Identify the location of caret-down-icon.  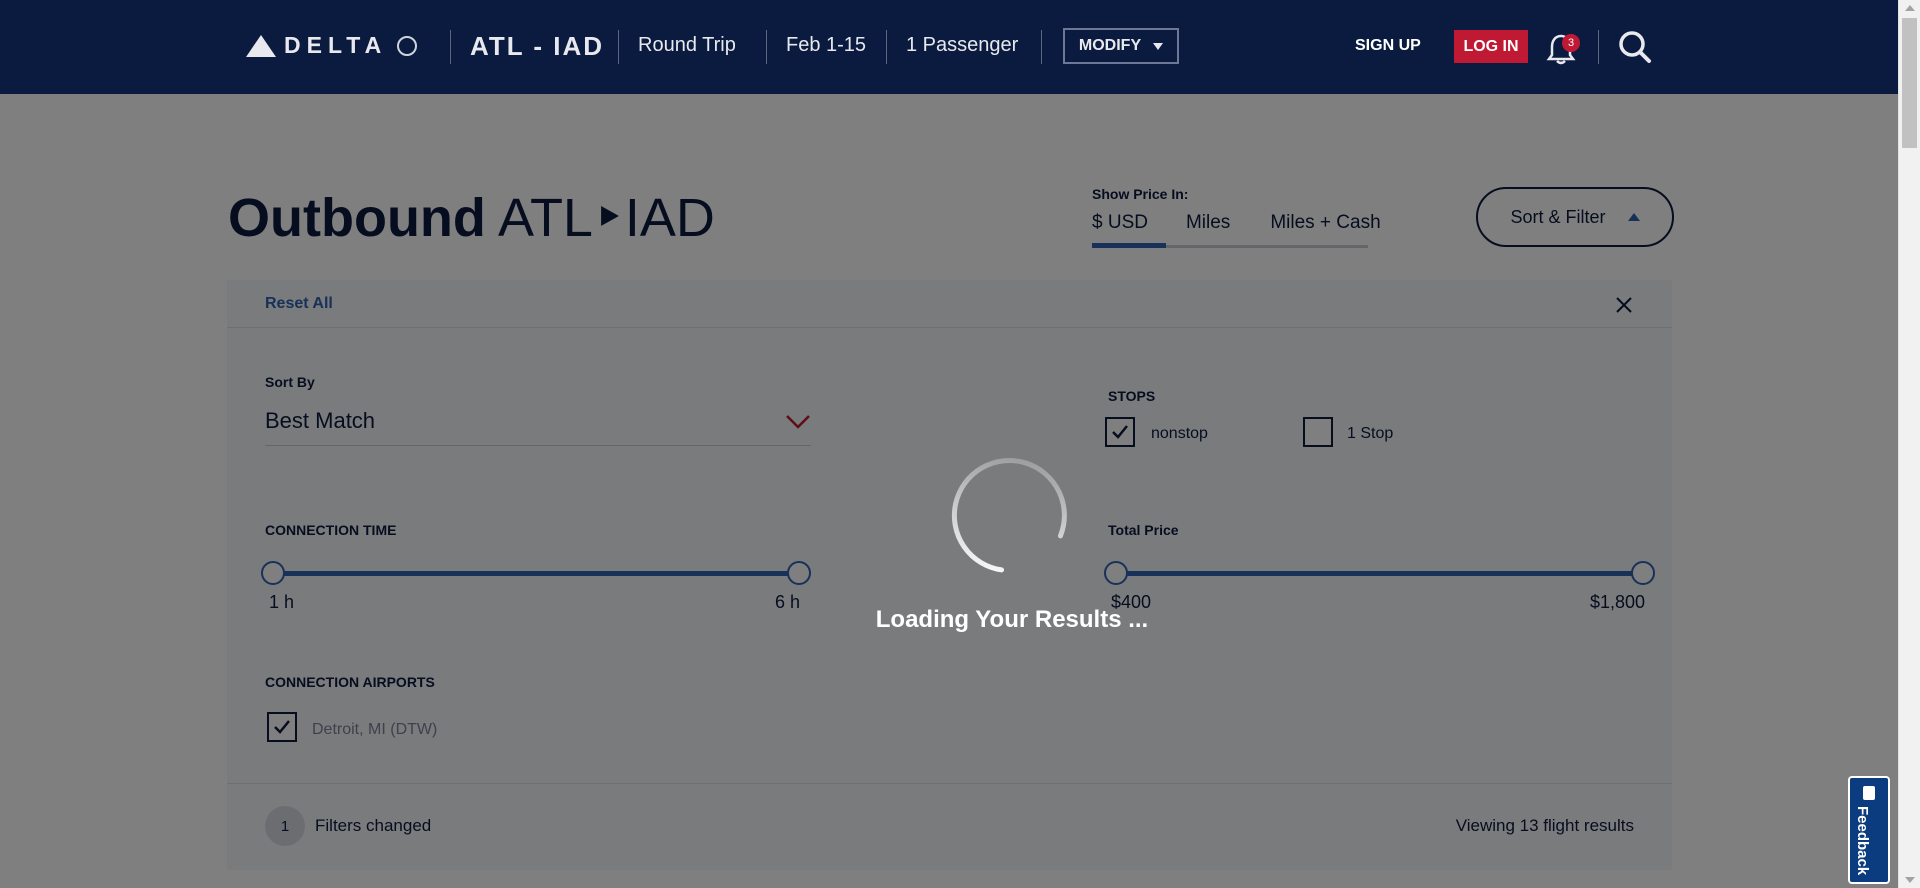
(1158, 46).